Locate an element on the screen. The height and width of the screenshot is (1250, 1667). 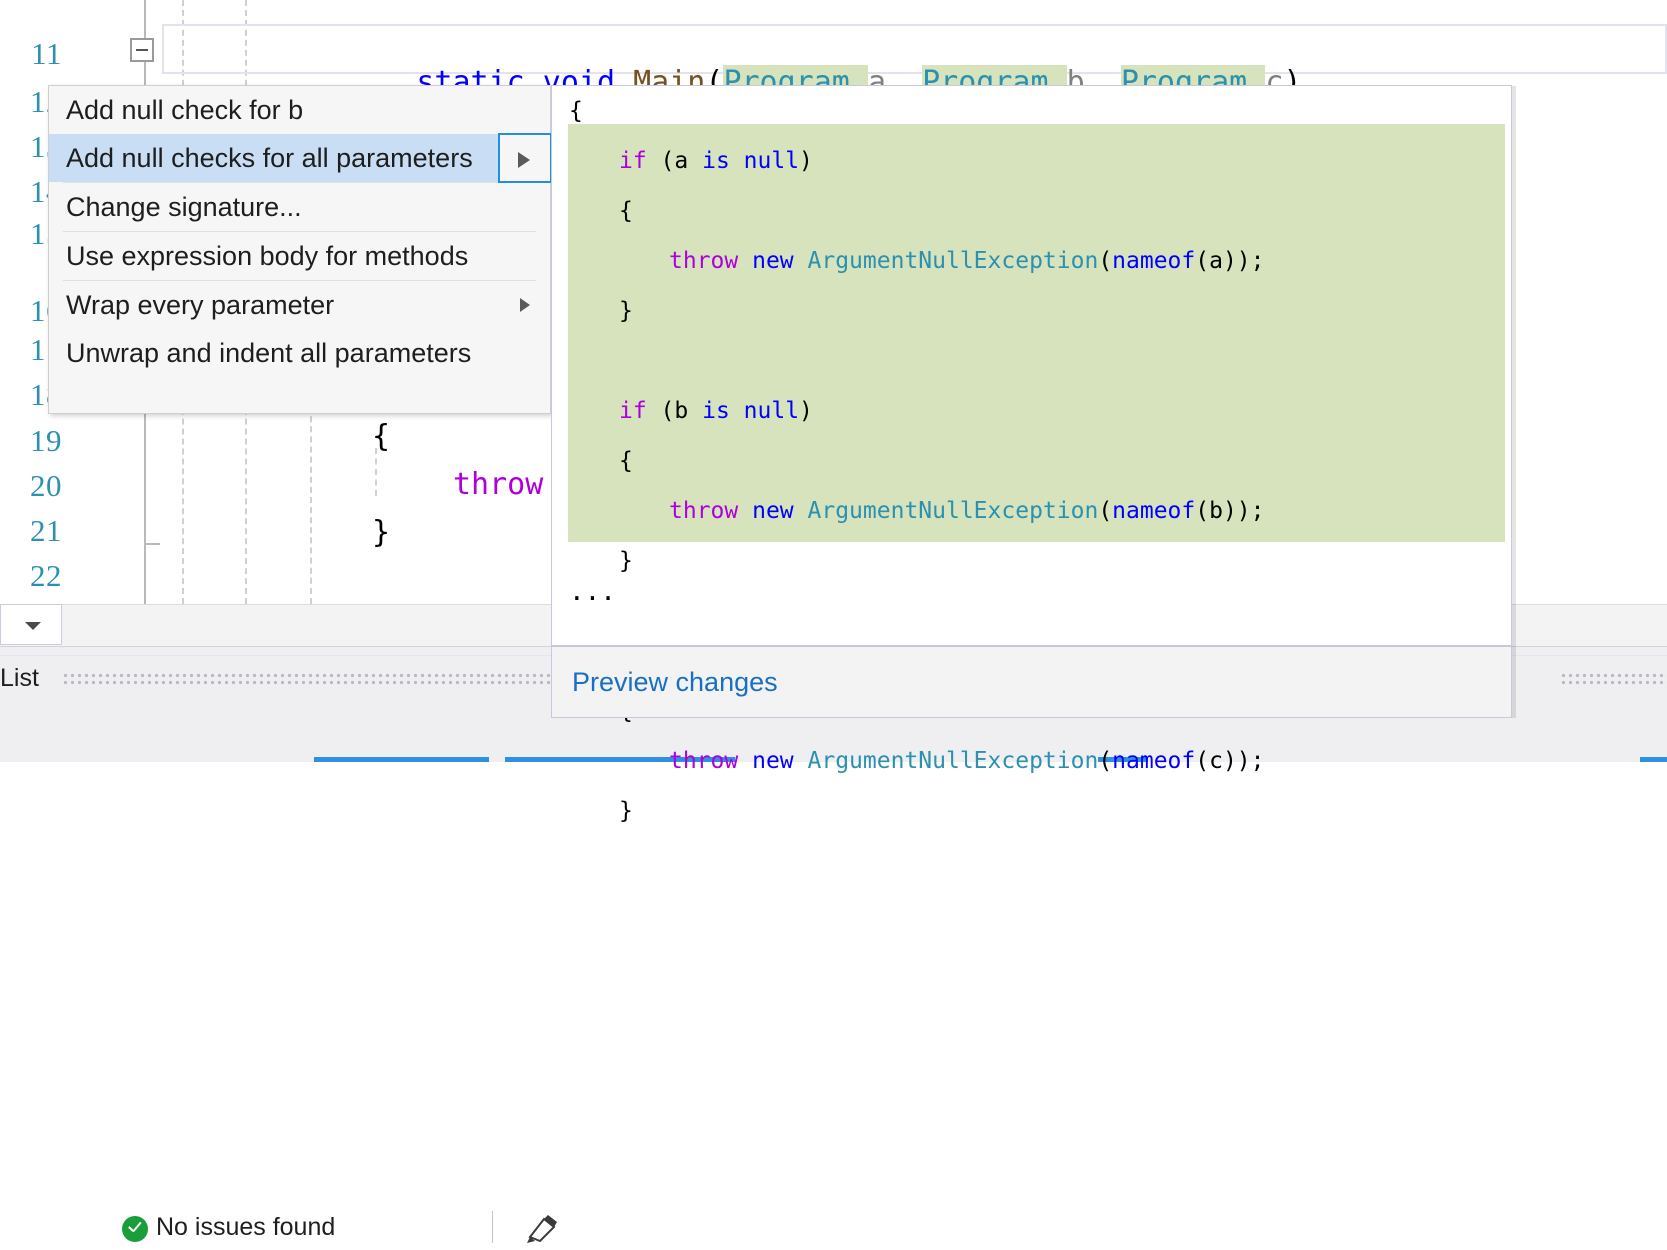
menu-item-label: Use expression body for methods is located at coordinates (267, 255).